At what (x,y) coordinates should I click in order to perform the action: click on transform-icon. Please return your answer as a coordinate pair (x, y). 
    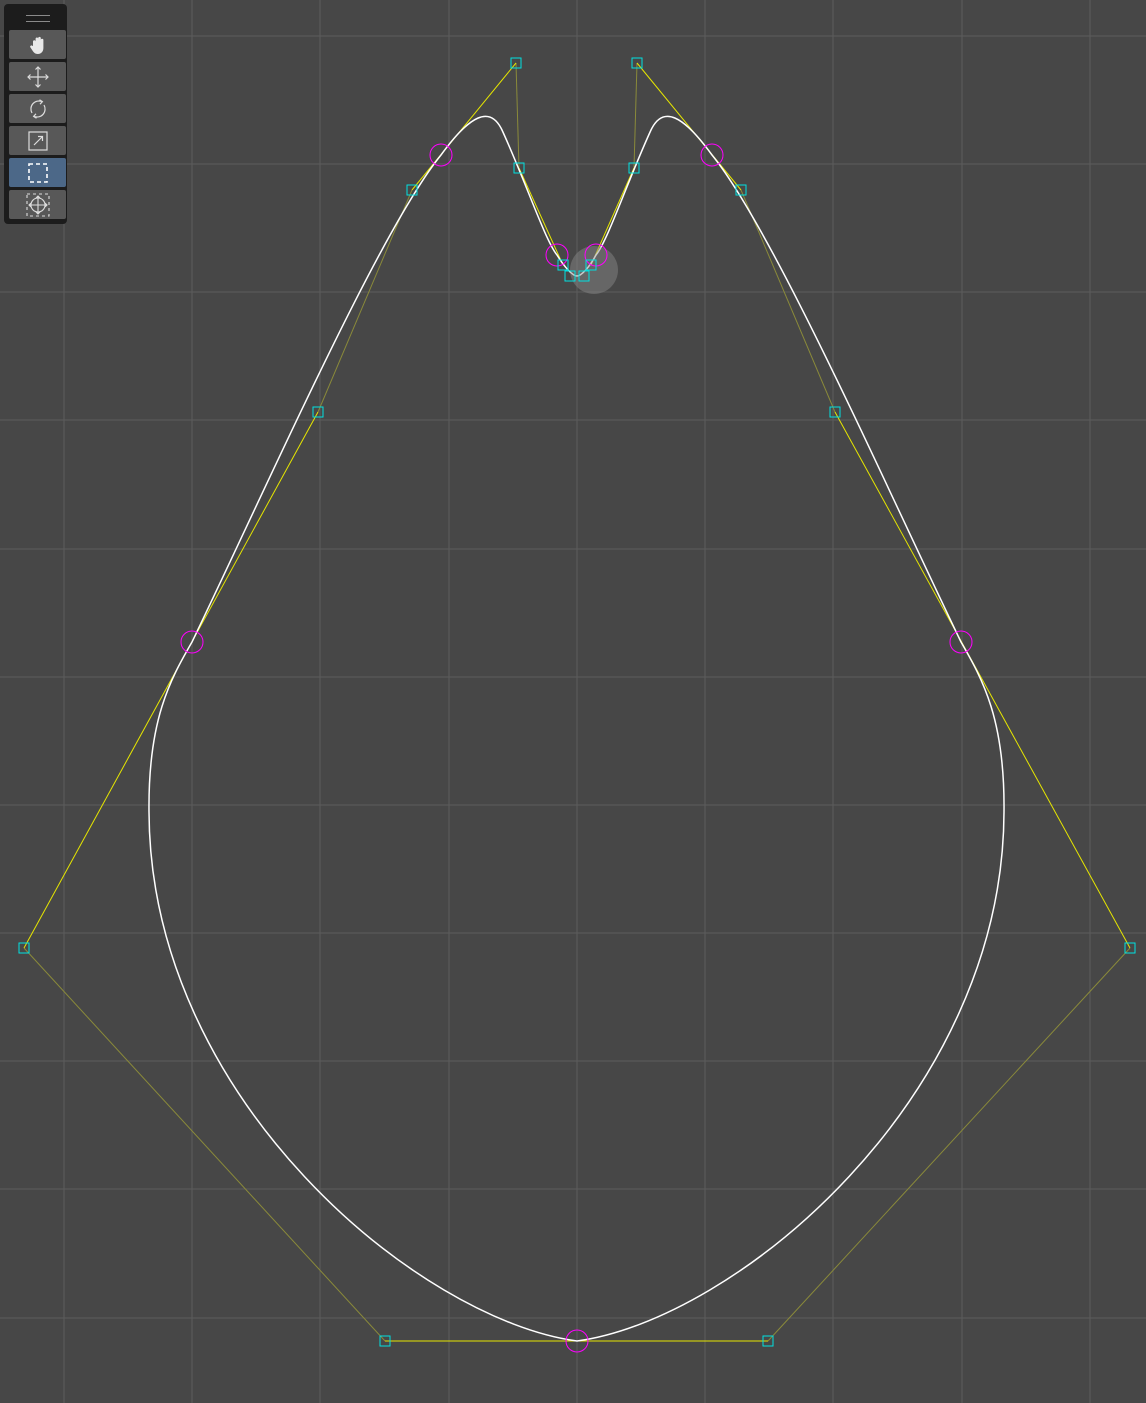
    Looking at the image, I should click on (37, 204).